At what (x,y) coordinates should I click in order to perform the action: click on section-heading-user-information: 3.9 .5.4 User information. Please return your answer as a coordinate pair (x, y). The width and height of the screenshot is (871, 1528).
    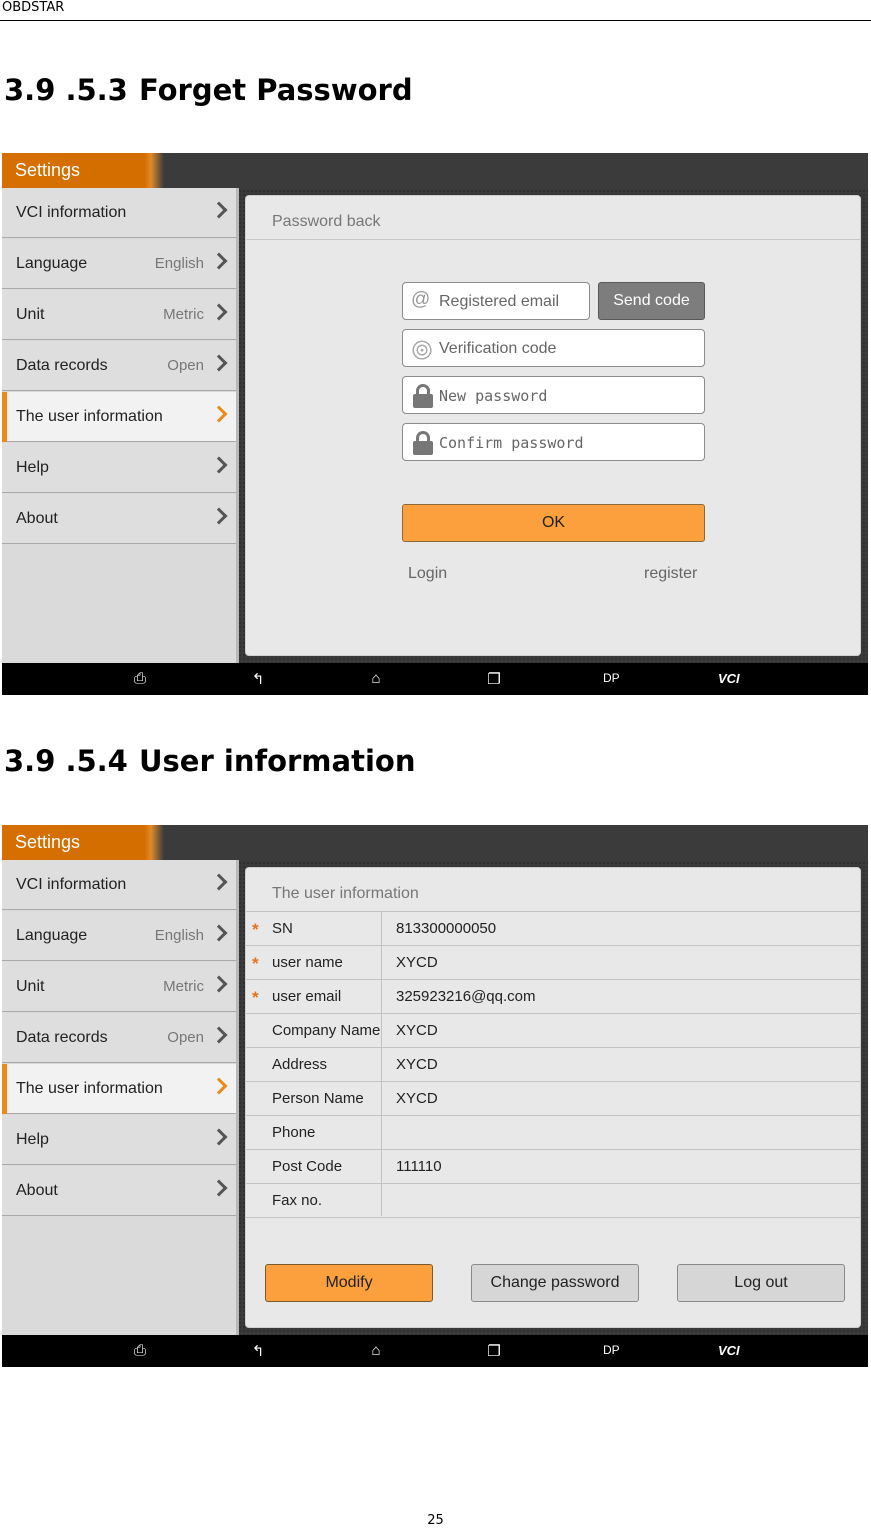
    Looking at the image, I should click on (209, 761).